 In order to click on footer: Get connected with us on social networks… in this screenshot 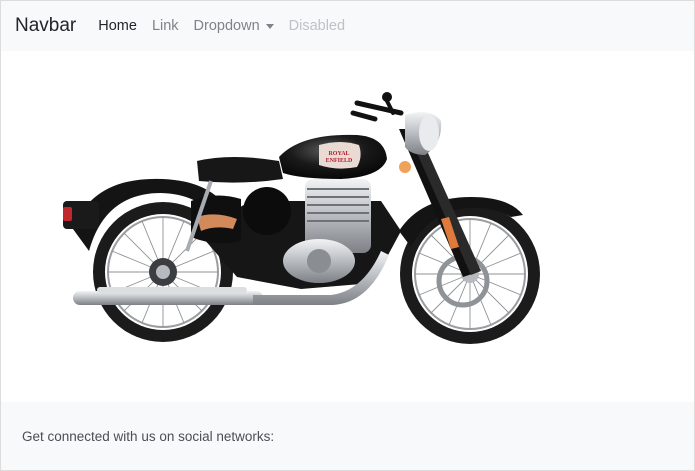, I will do `click(347, 436)`.